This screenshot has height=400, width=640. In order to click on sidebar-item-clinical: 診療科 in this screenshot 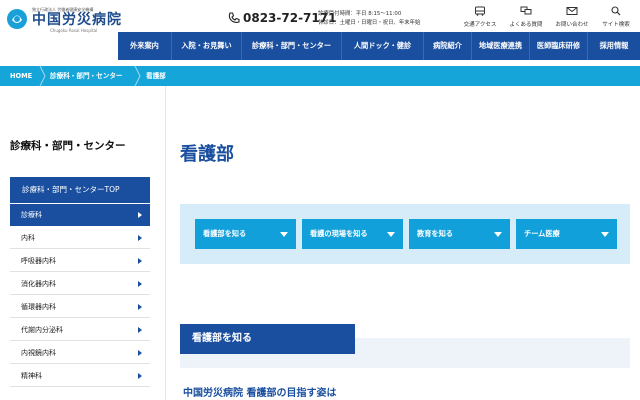, I will do `click(80, 215)`.